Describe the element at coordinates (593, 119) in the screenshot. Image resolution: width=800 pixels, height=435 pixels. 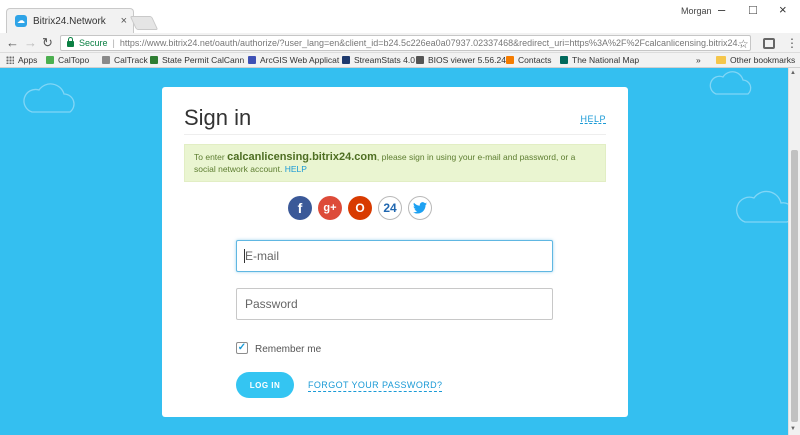
I see `help-link: HELP` at that location.